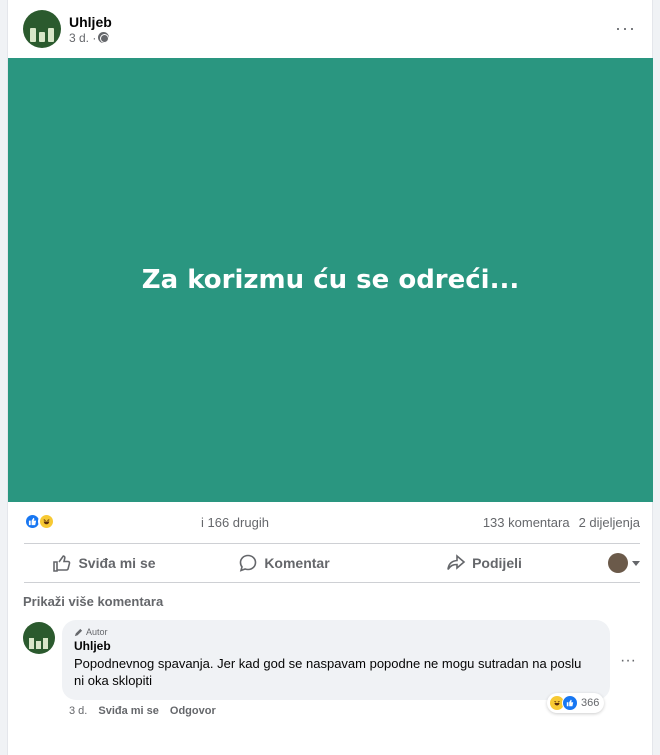  Describe the element at coordinates (248, 563) in the screenshot. I see `comment-bubble-icon` at that location.